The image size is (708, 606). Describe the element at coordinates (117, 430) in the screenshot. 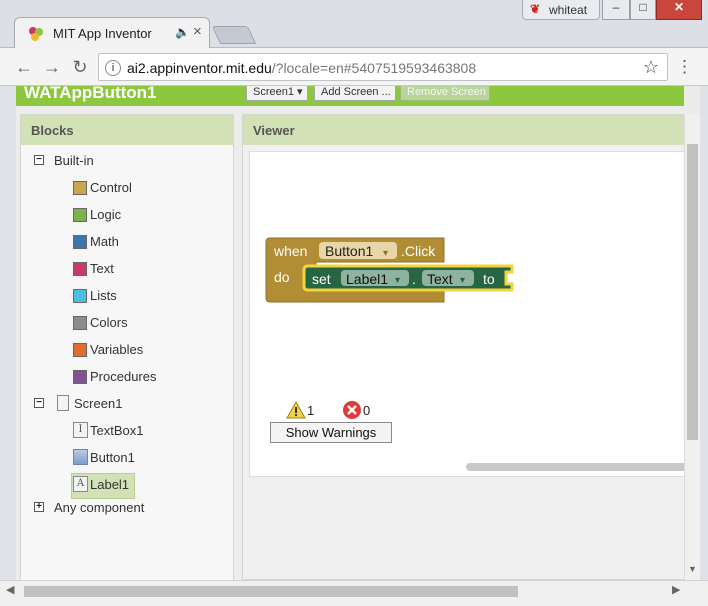

I see `tree-label: TextBox1` at that location.